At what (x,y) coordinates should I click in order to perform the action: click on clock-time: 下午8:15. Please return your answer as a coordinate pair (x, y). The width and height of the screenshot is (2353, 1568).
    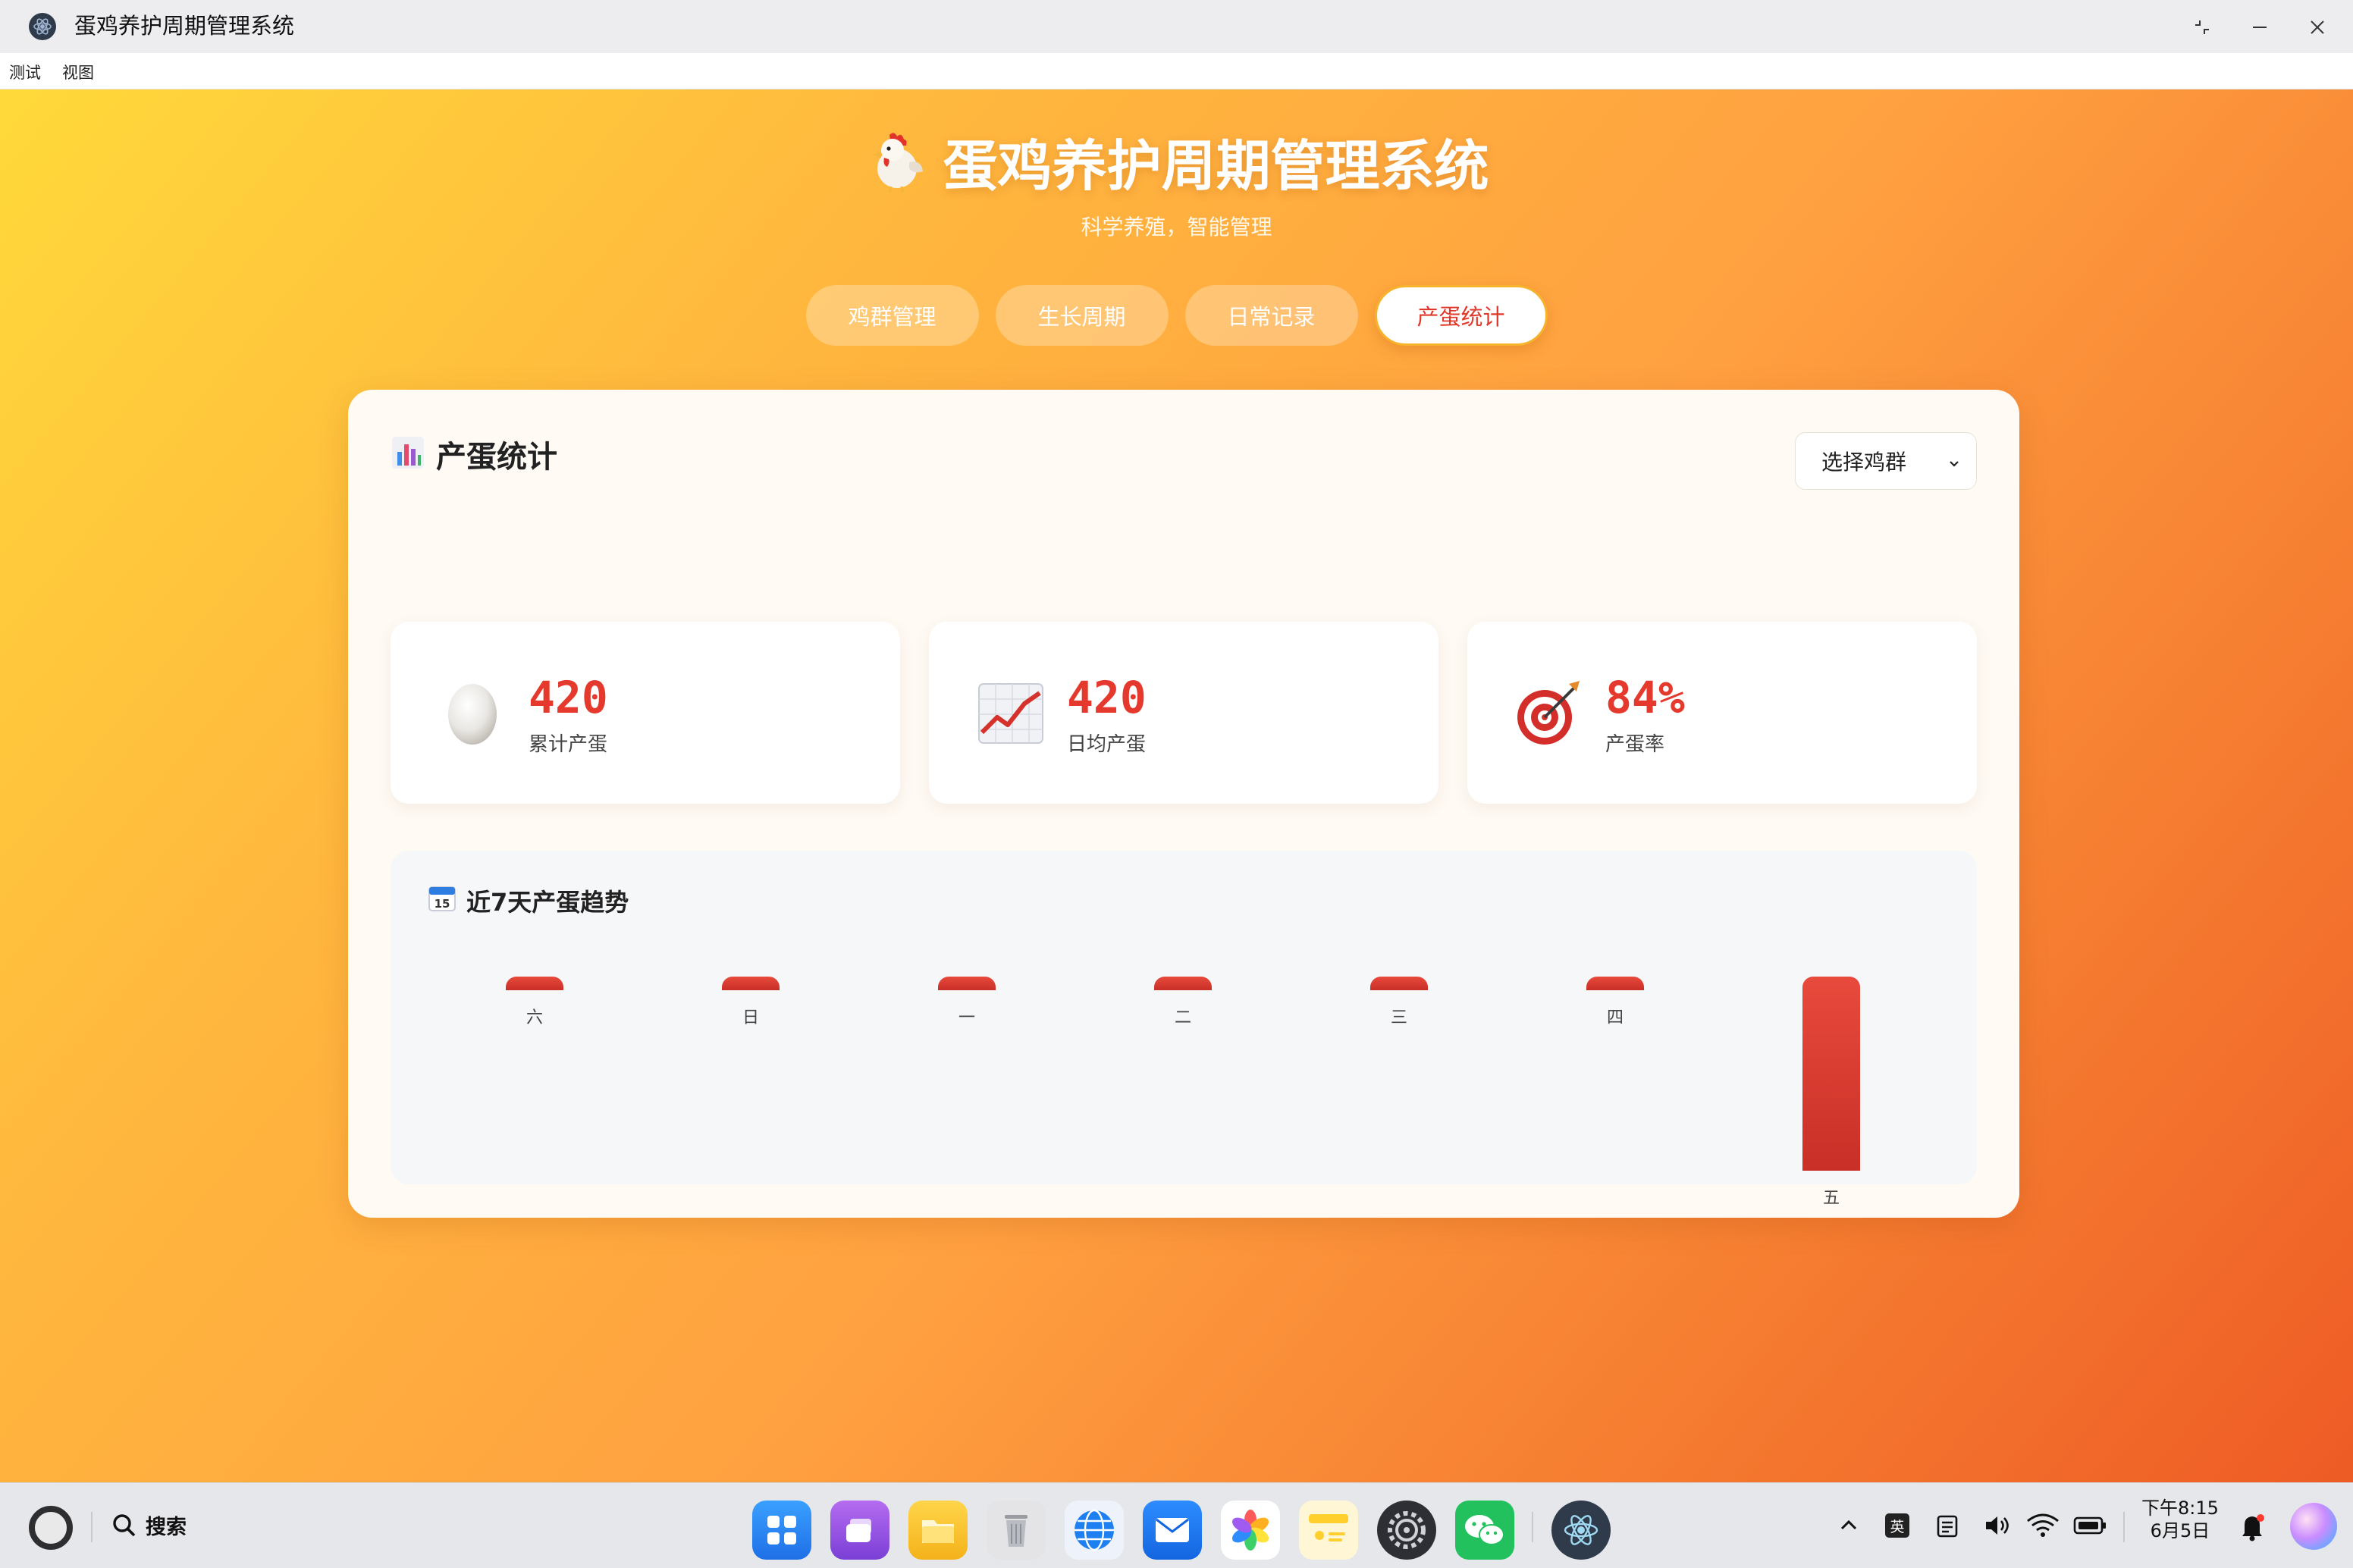
    Looking at the image, I should click on (2180, 1508).